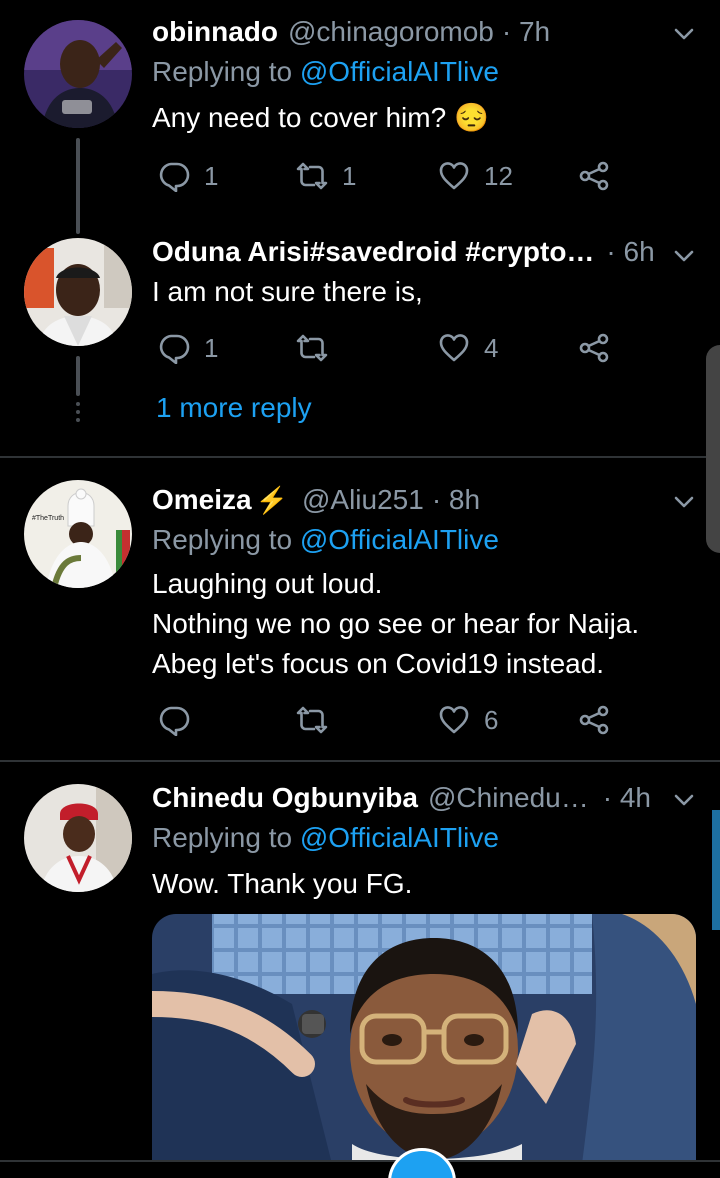 Image resolution: width=720 pixels, height=1178 pixels. I want to click on tweet-header: obinnado @chinagoromob · 7h, so click(426, 32).